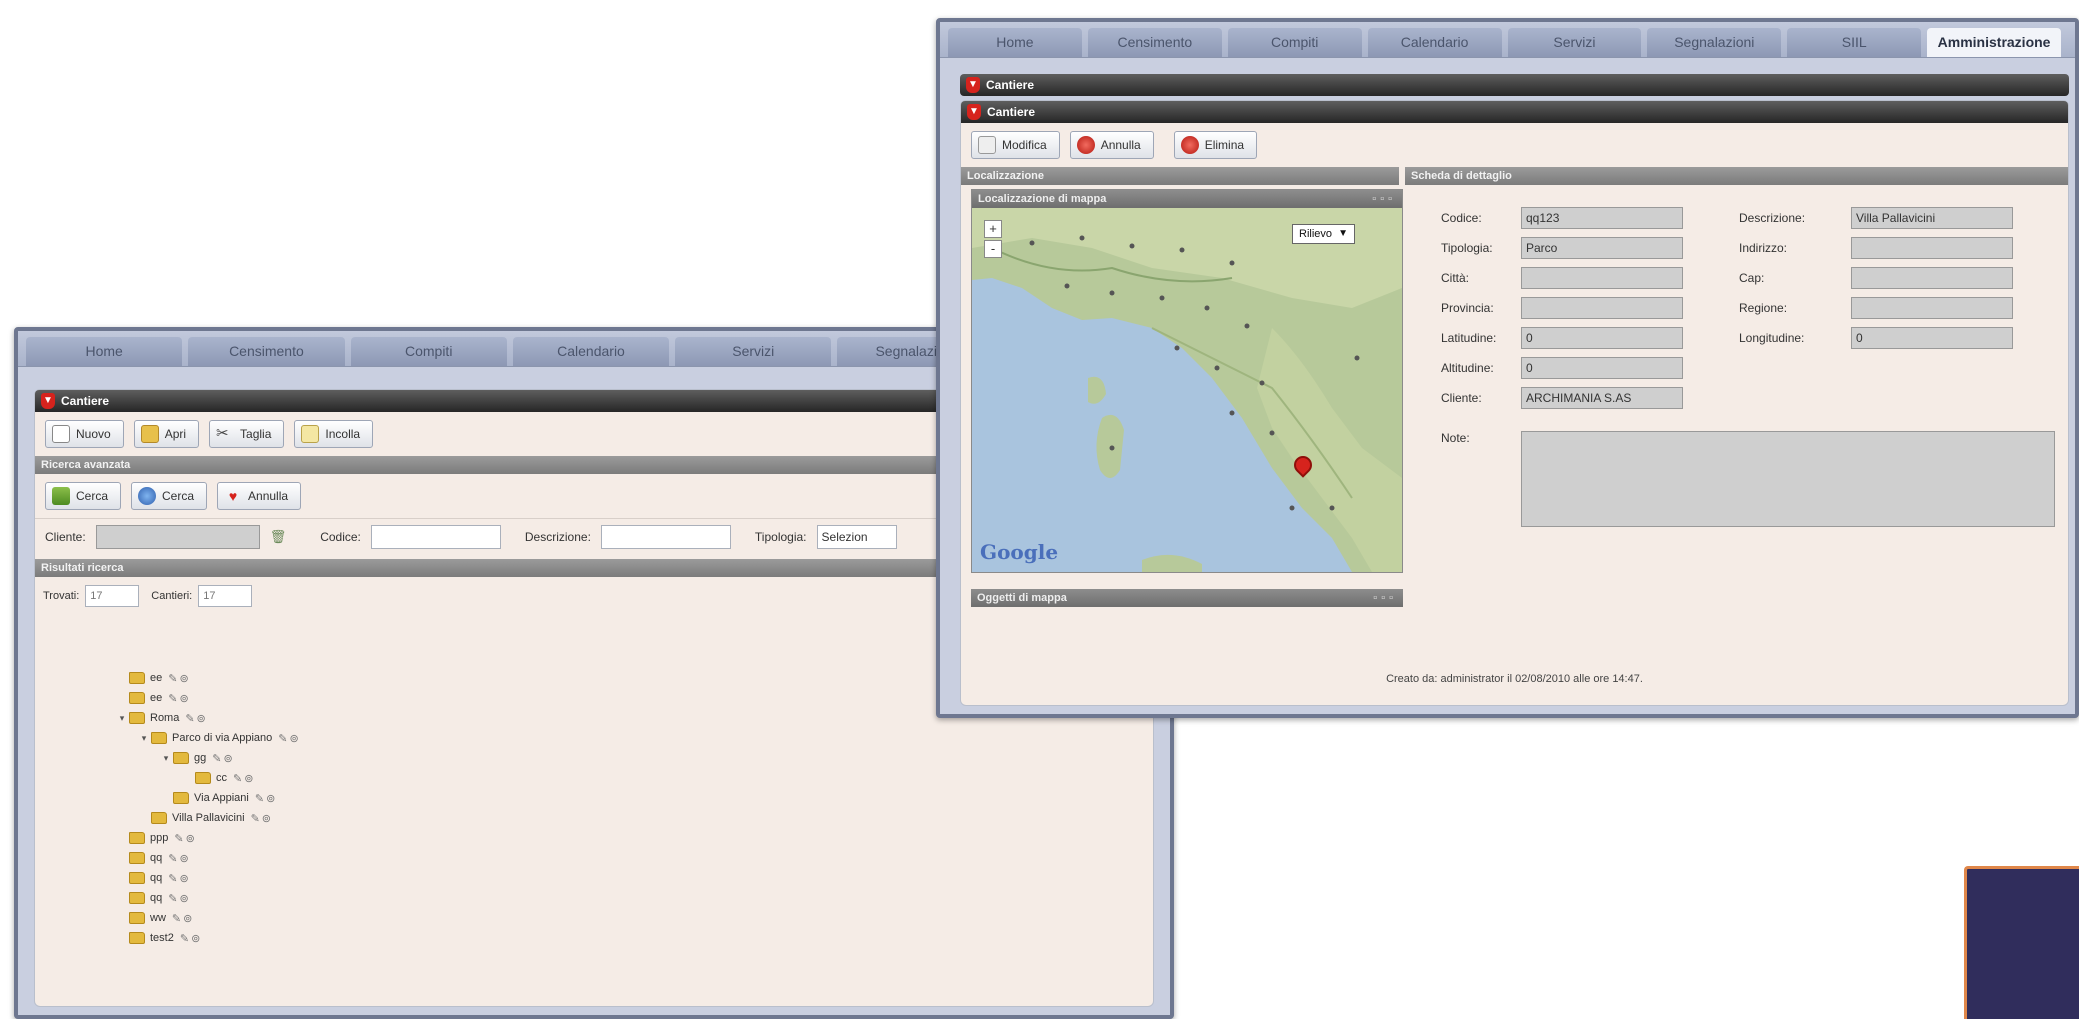 The height and width of the screenshot is (1019, 2079). Describe the element at coordinates (175, 434) in the screenshot. I see `apri-label: Apri` at that location.